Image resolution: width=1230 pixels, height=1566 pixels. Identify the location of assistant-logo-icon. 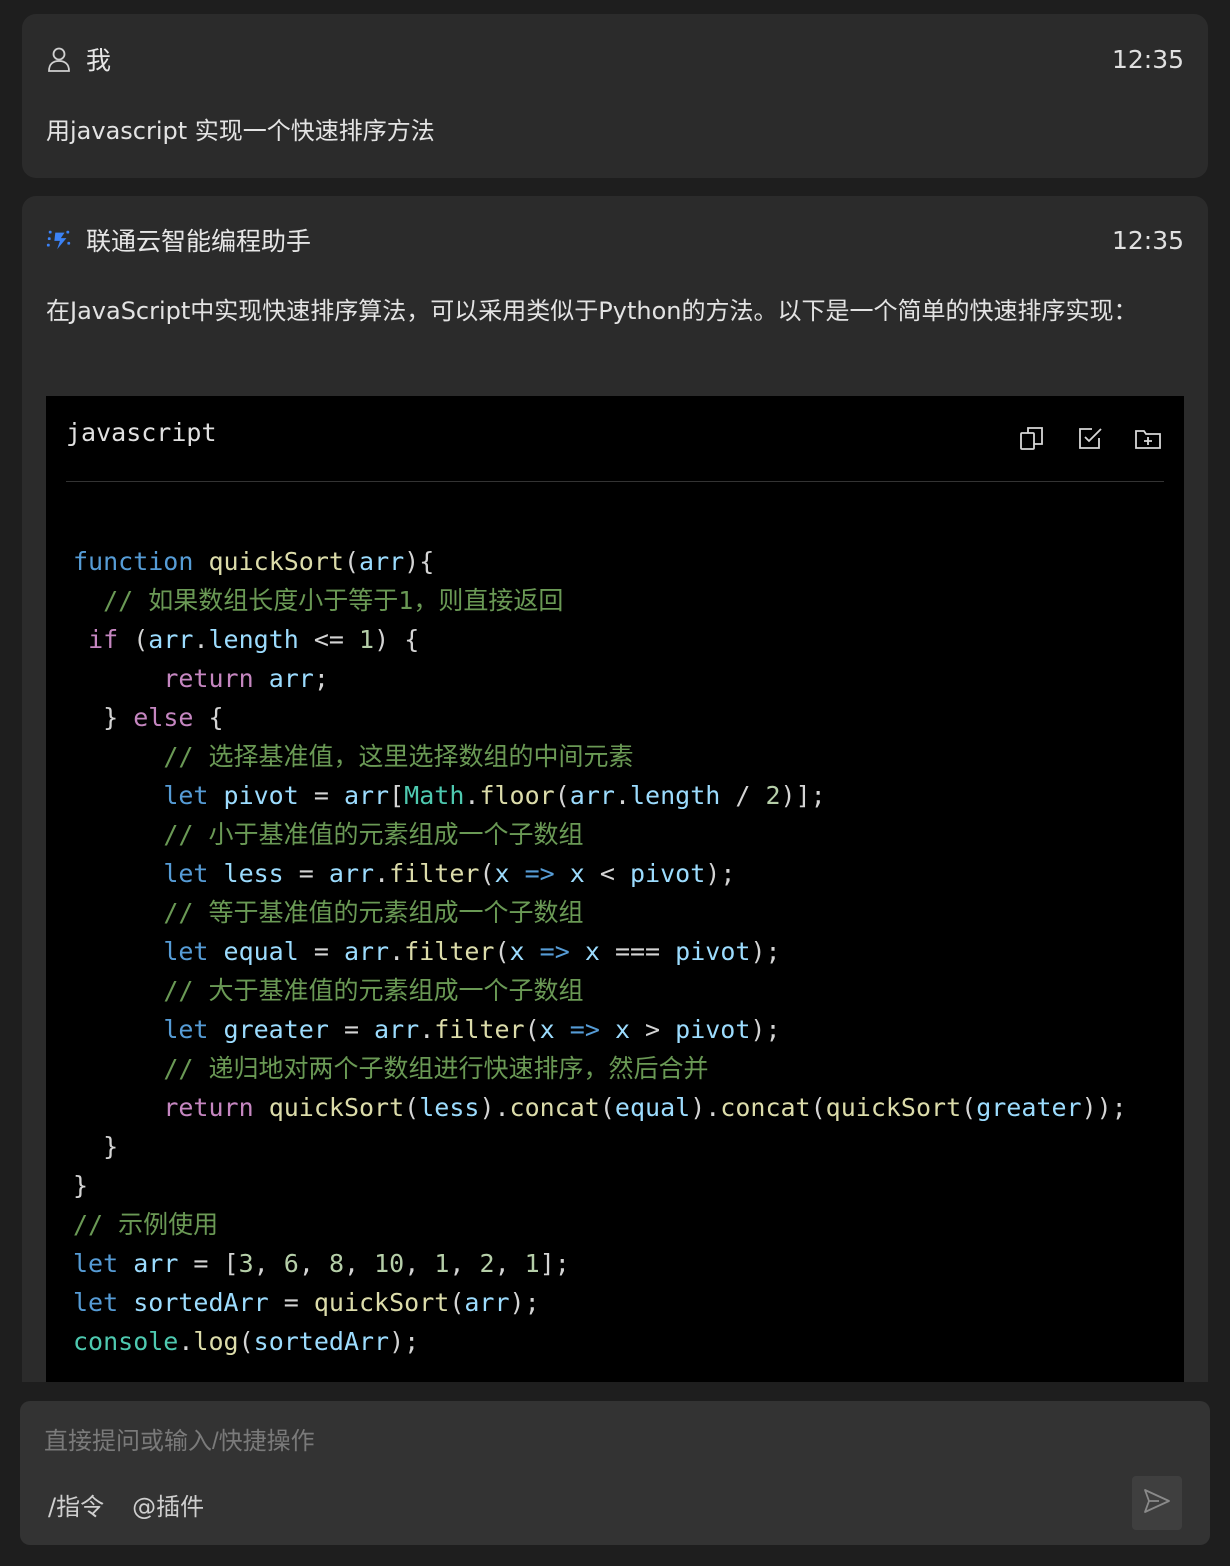
(59, 240).